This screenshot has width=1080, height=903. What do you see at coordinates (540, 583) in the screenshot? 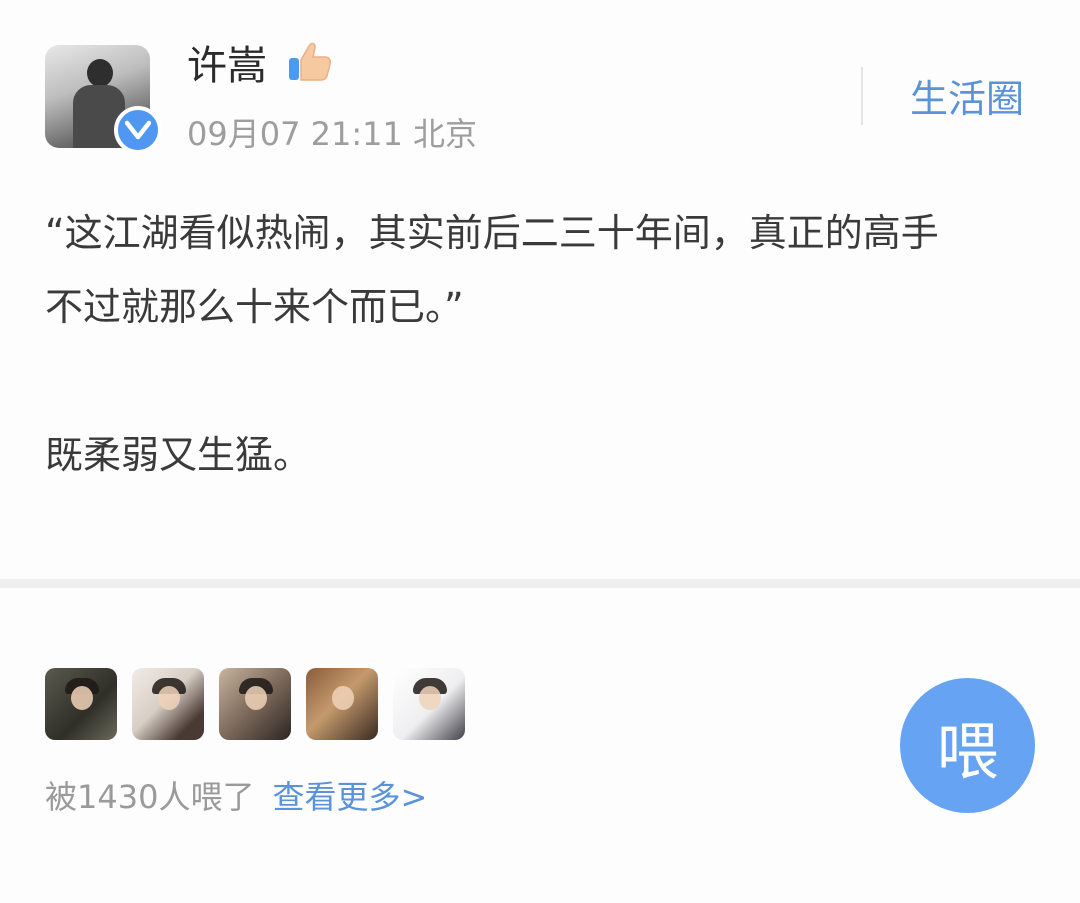
I see `section-divider` at bounding box center [540, 583].